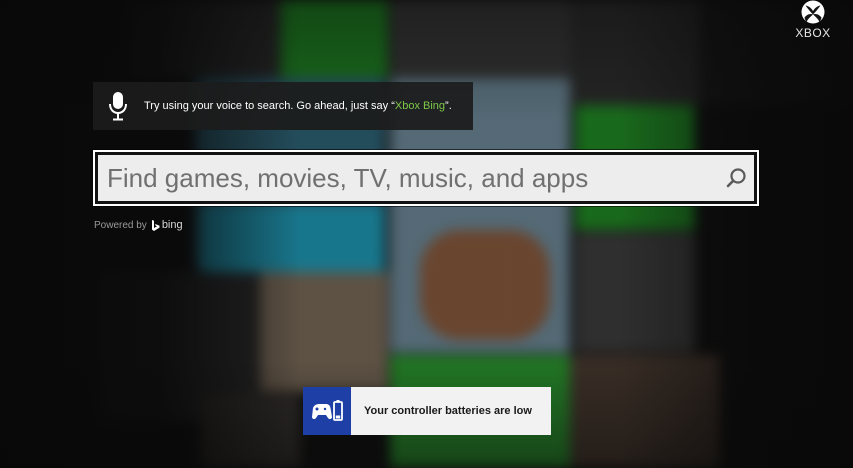 The width and height of the screenshot is (853, 468). I want to click on powered-by-bing: Powered by bing, so click(138, 225).